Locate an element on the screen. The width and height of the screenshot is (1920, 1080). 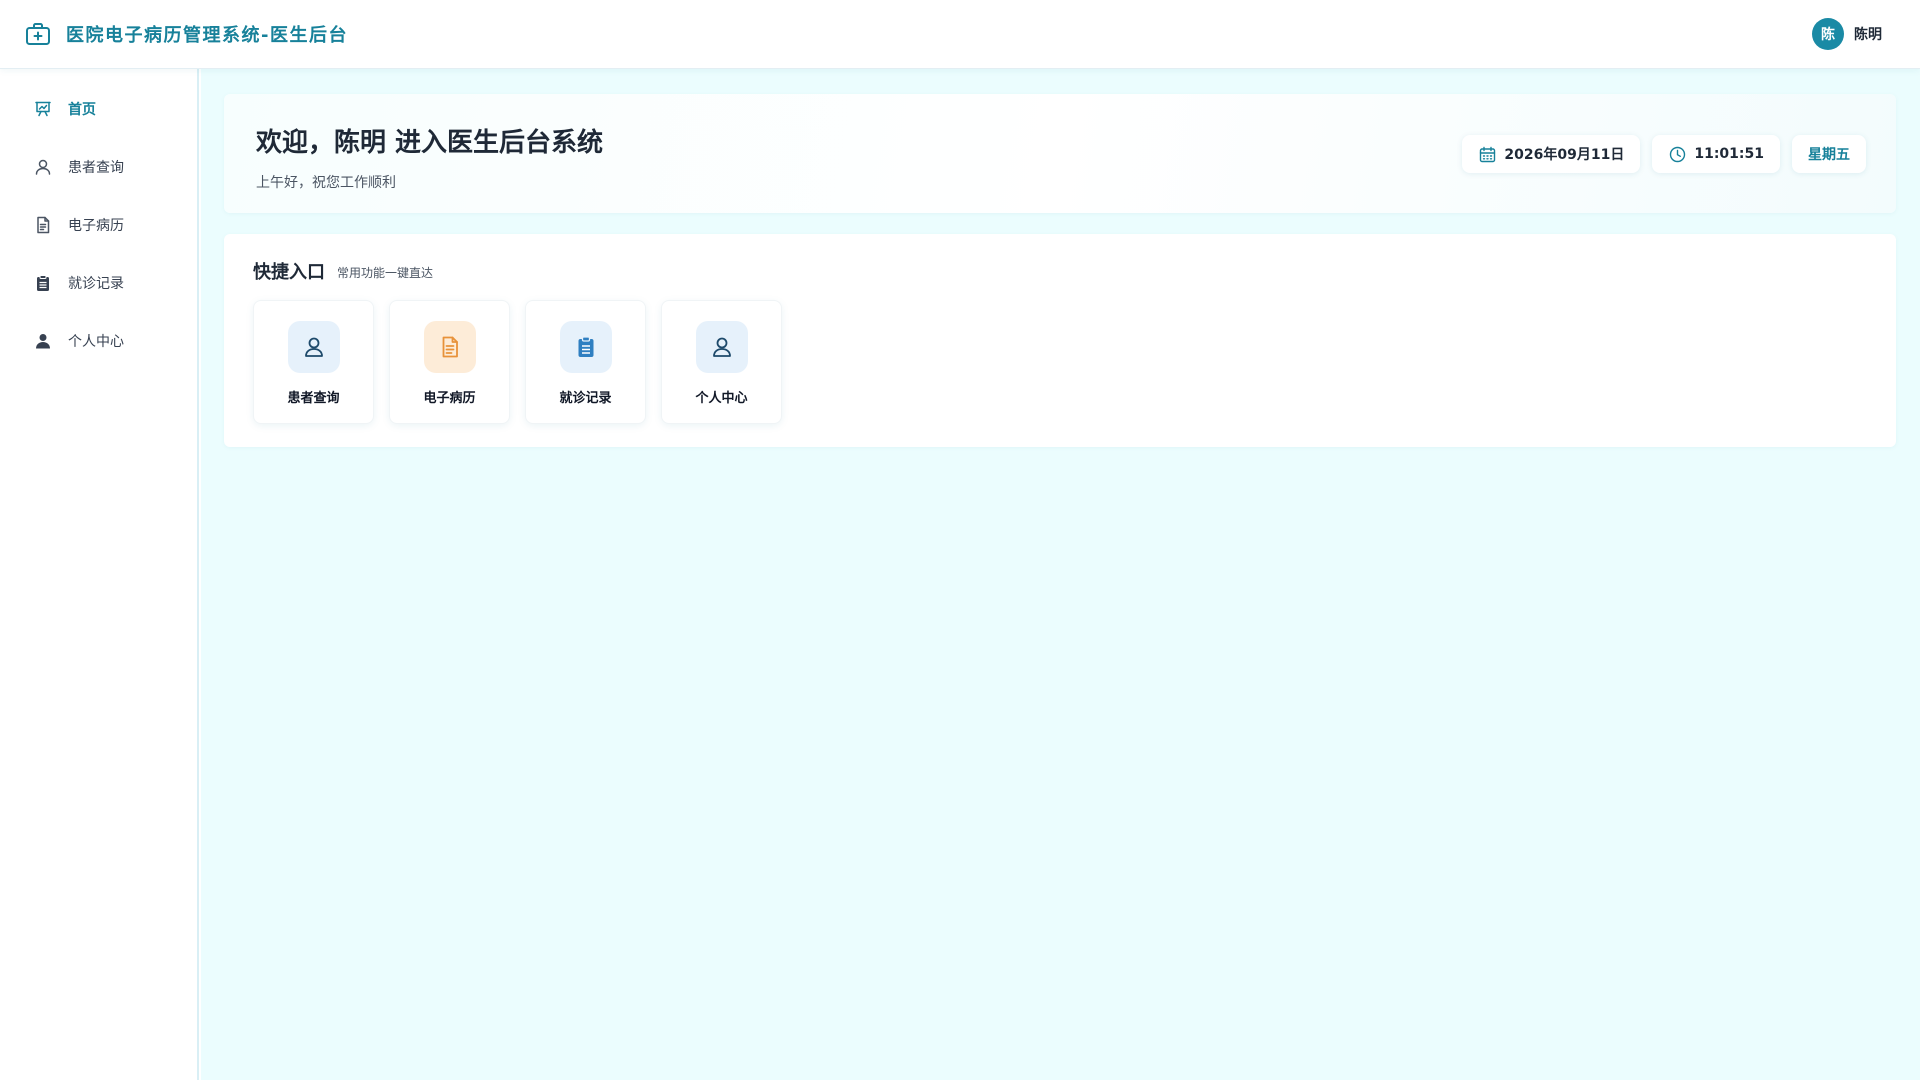
user-solid-icon is located at coordinates (43, 341).